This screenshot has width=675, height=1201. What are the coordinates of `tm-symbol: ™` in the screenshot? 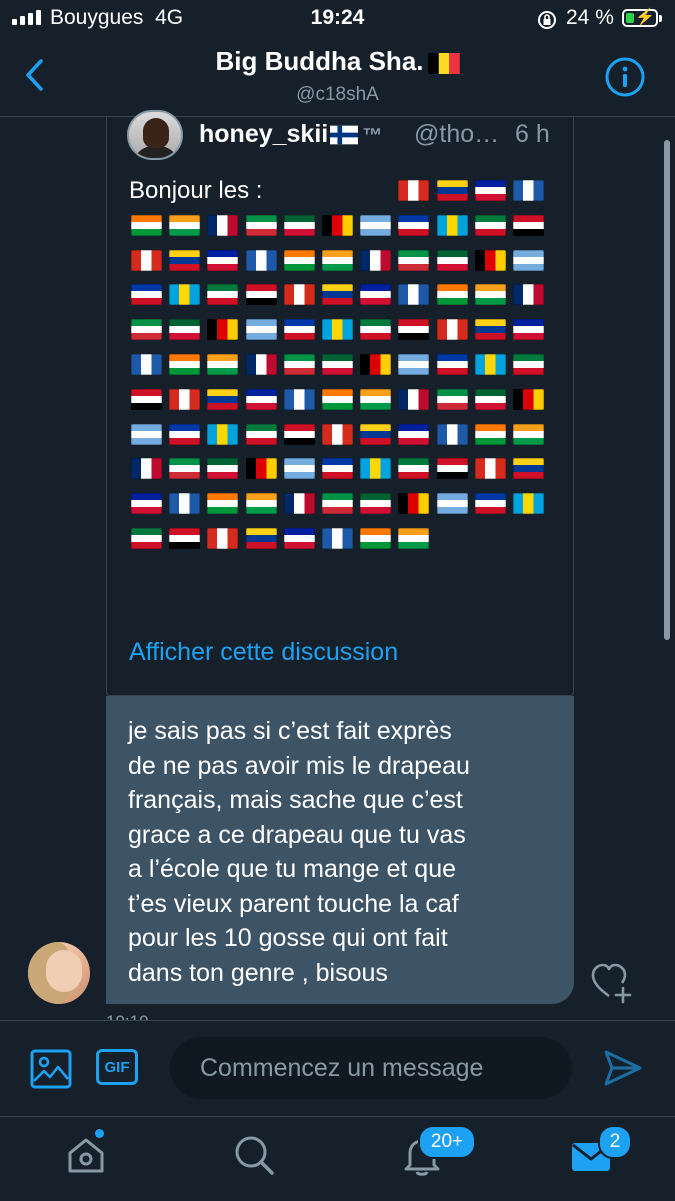 It's located at (372, 136).